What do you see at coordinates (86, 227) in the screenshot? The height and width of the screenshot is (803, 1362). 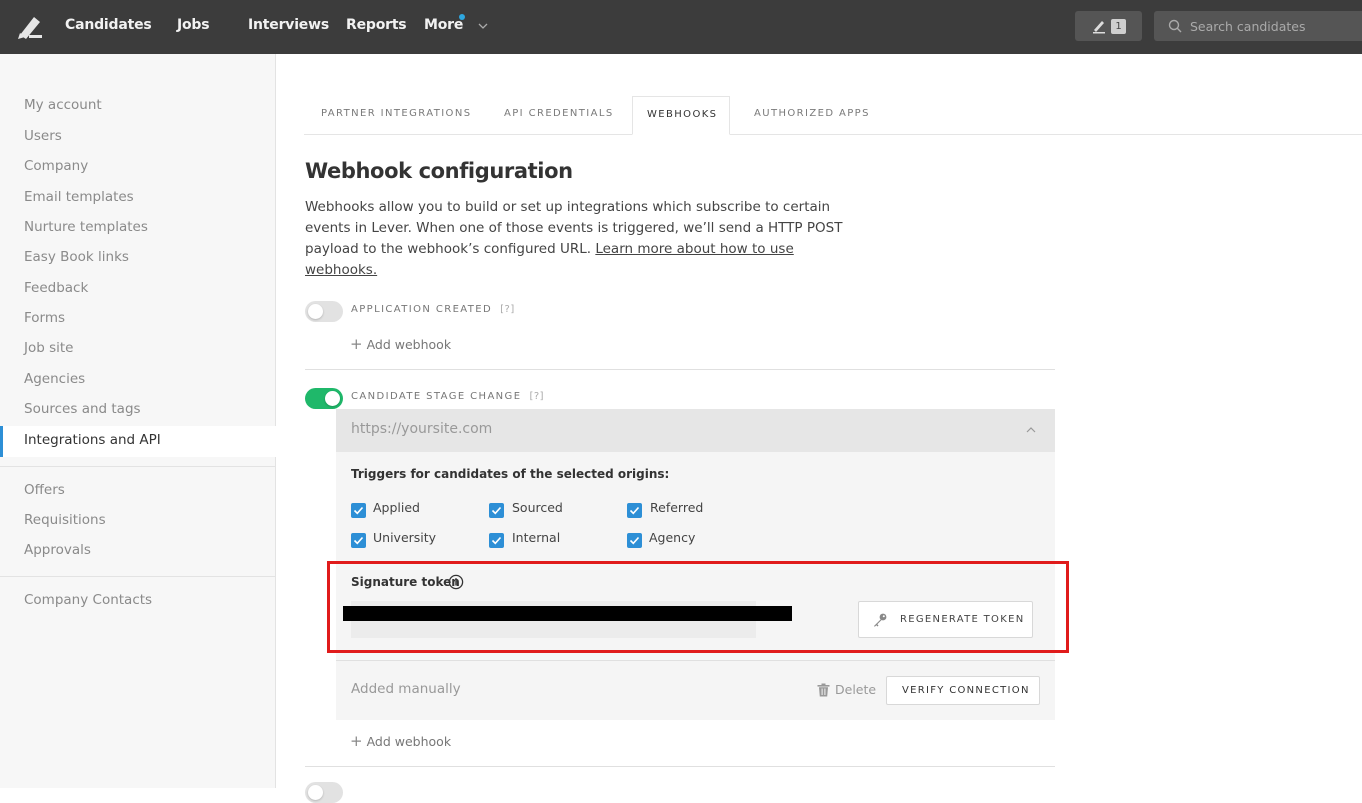 I see `sidebar-item-nurture-templates: Nurture templates` at bounding box center [86, 227].